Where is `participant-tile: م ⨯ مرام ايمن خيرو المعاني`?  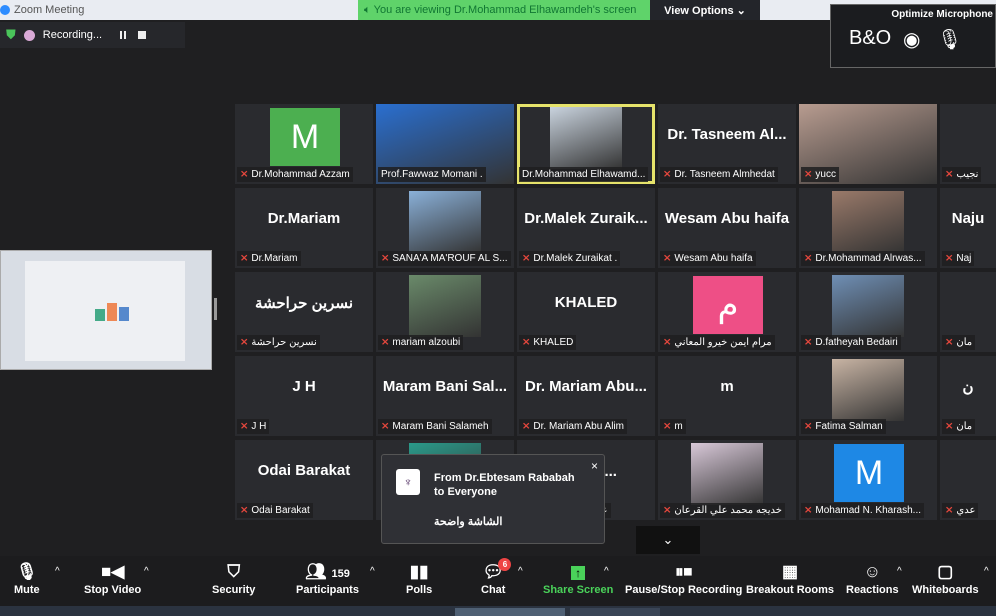
participant-tile: م ⨯ مرام ايمن خيرو المعاني is located at coordinates (727, 312).